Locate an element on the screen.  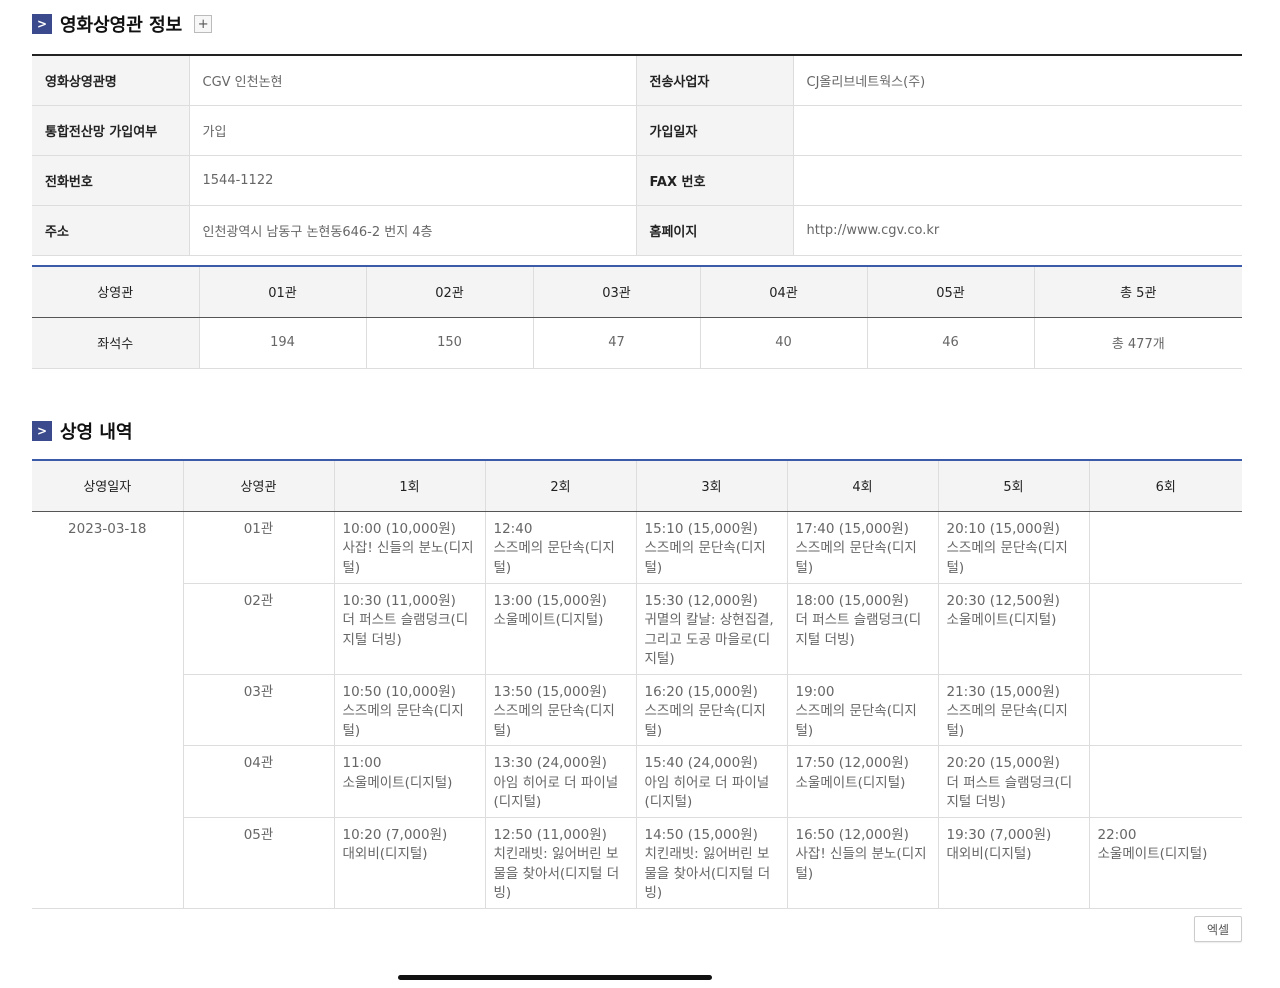
show-time: 17:50 (12,000원) is located at coordinates (852, 763).